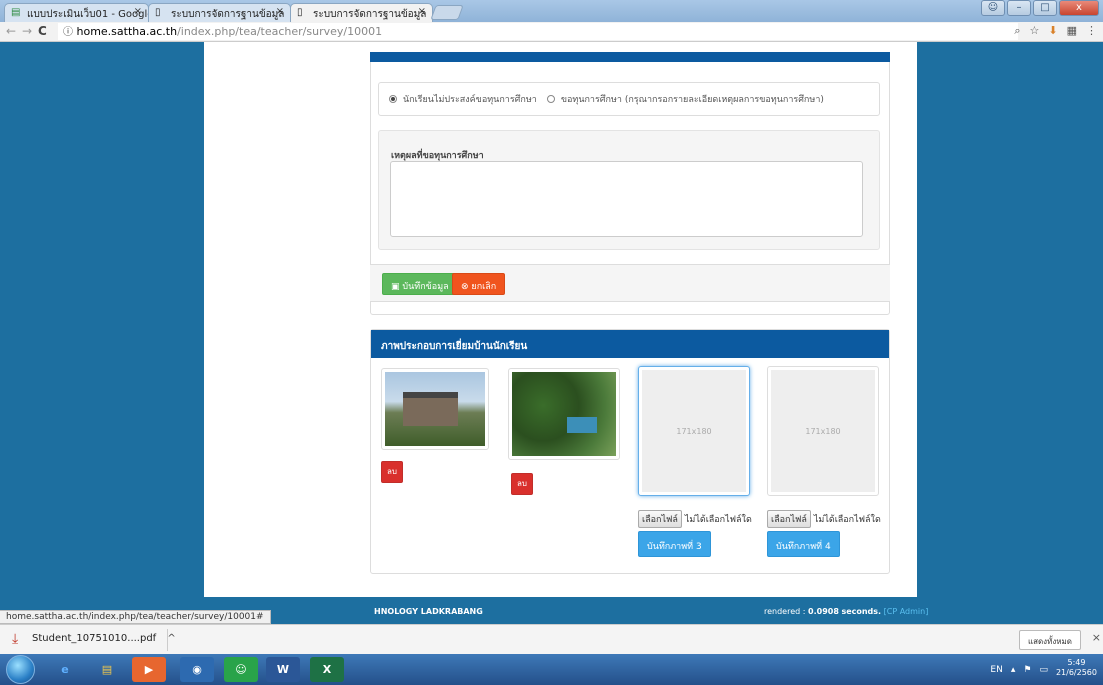 The width and height of the screenshot is (1103, 685). What do you see at coordinates (1035, 31) in the screenshot?
I see `star-icon: ☆` at bounding box center [1035, 31].